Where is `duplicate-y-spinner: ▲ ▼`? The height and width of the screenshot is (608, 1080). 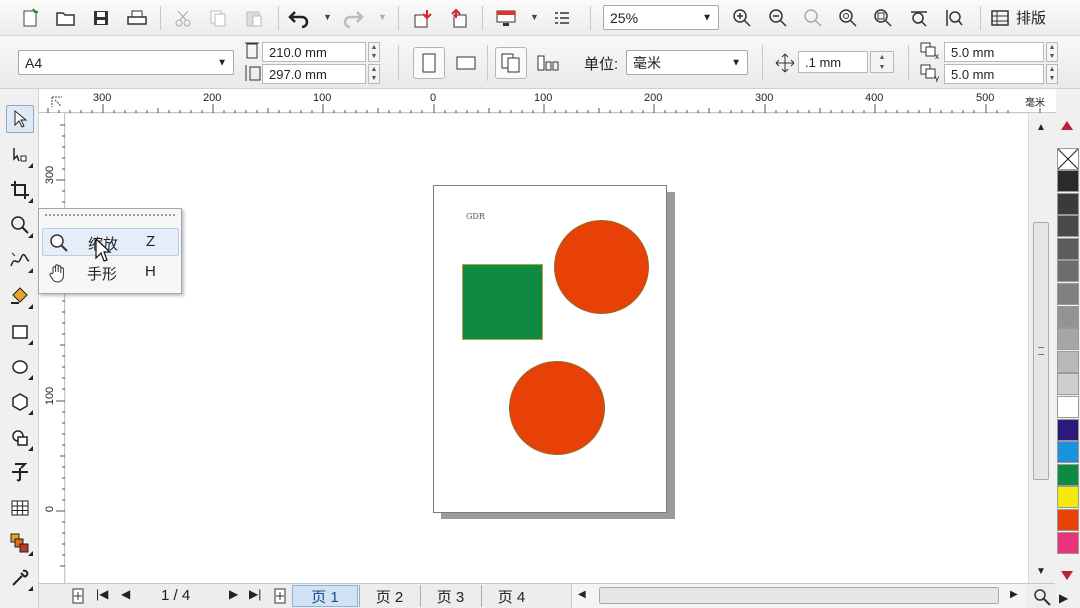 duplicate-y-spinner: ▲ ▼ is located at coordinates (1052, 74).